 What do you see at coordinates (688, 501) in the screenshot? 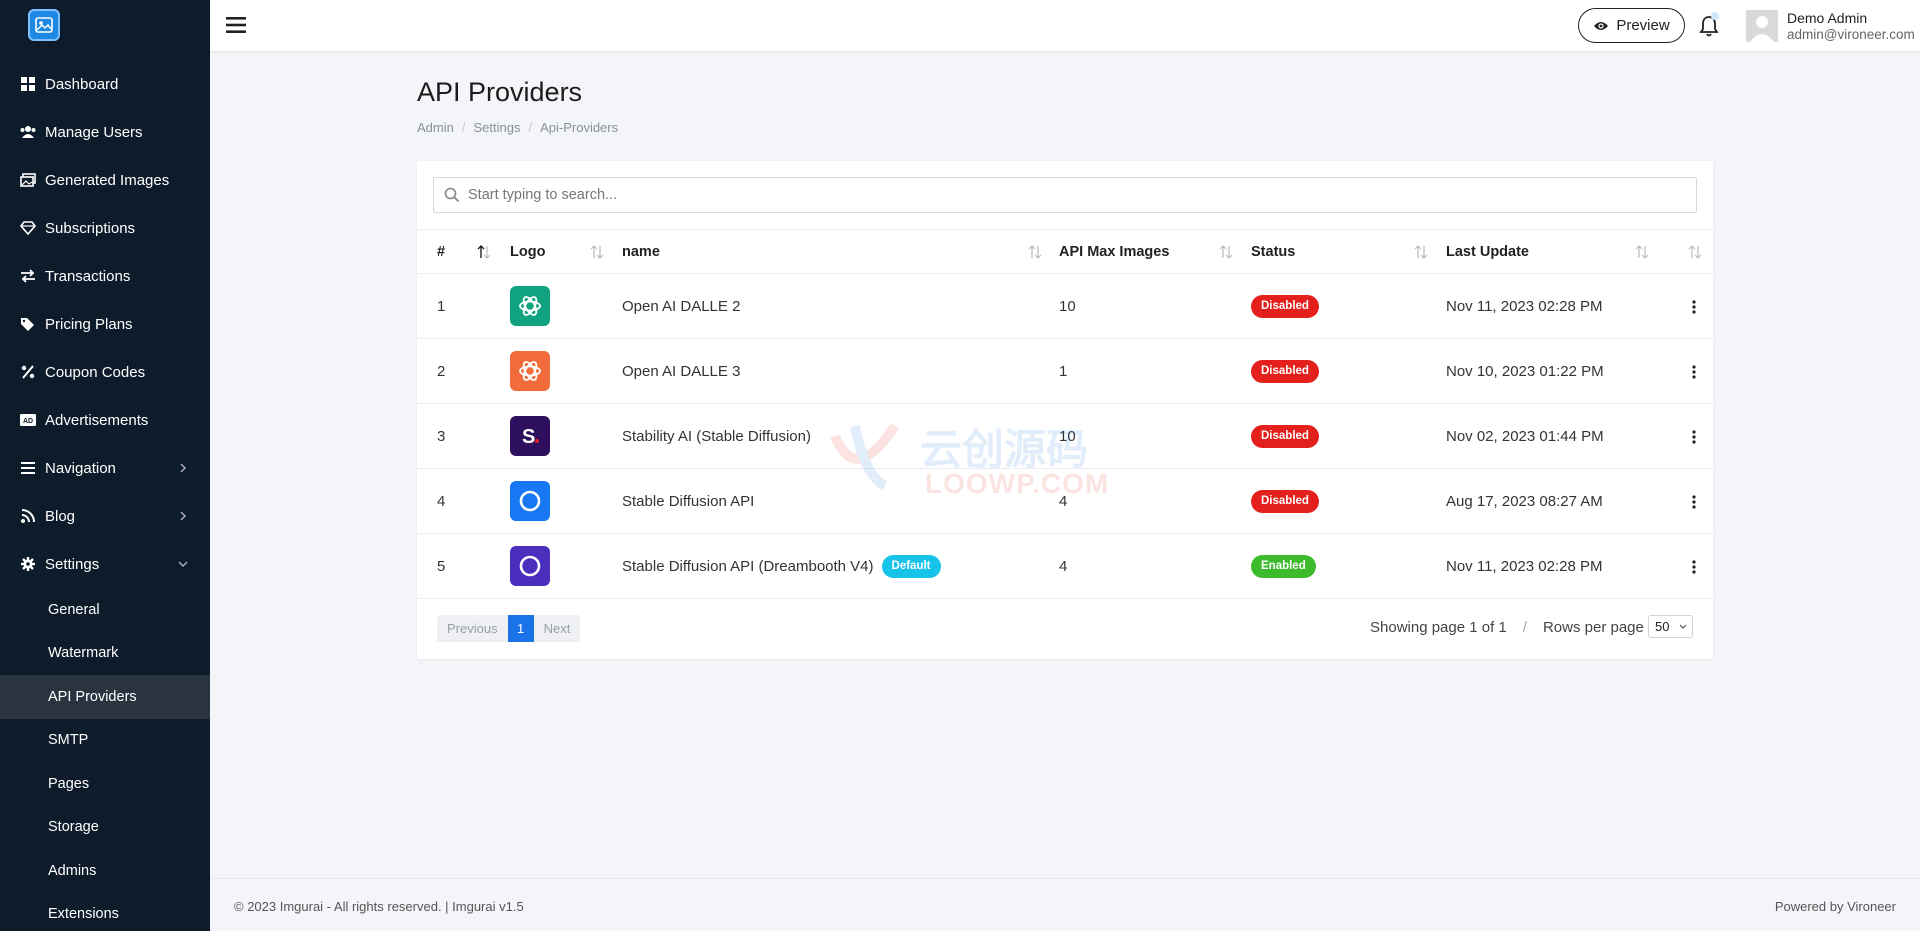
I see `row-name: Stable Diffusion API` at bounding box center [688, 501].